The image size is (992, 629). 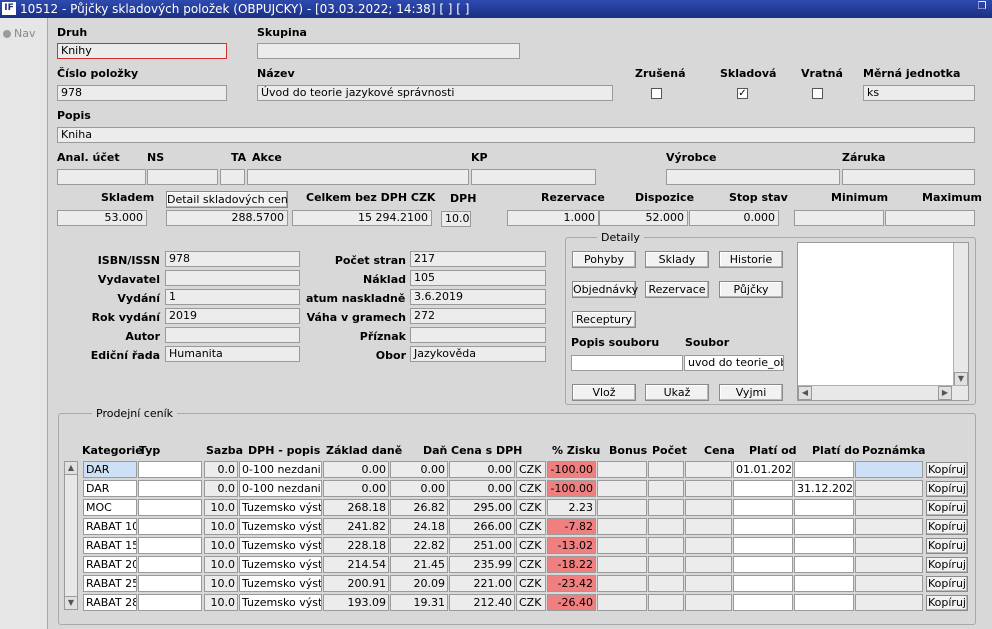 I want to click on isbn-field: 978, so click(x=232, y=259).